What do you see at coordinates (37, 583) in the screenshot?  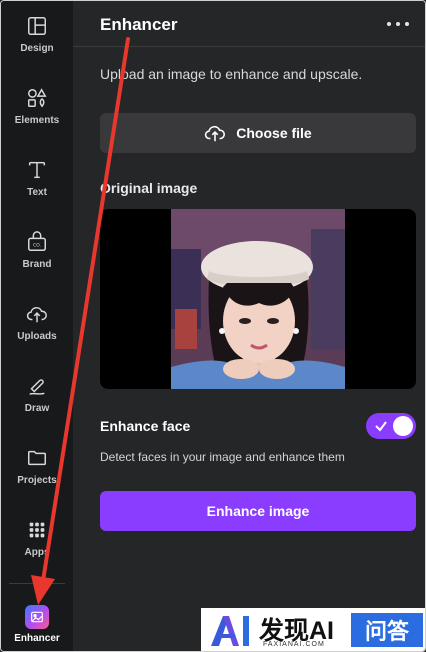 I see `sidebar-divider` at bounding box center [37, 583].